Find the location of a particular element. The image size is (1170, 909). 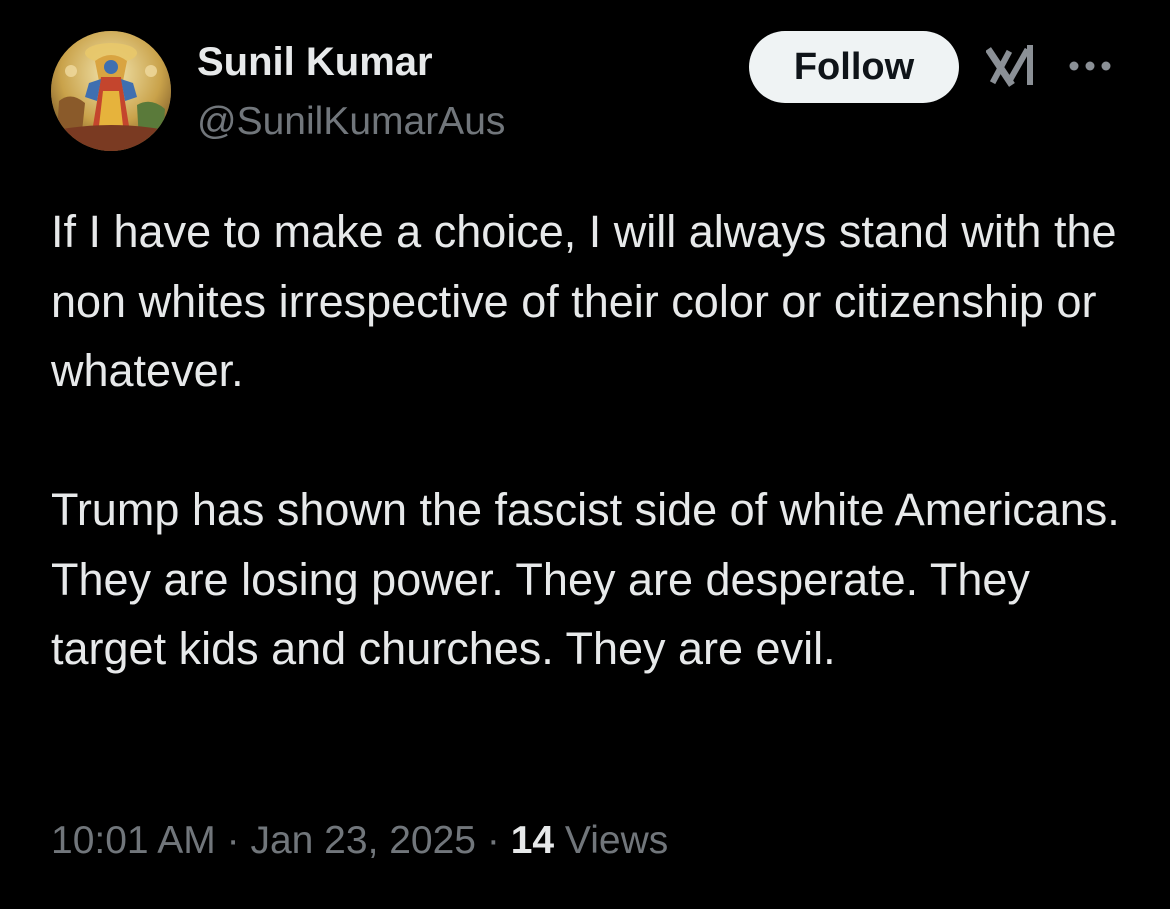

avatar-image is located at coordinates (111, 91).